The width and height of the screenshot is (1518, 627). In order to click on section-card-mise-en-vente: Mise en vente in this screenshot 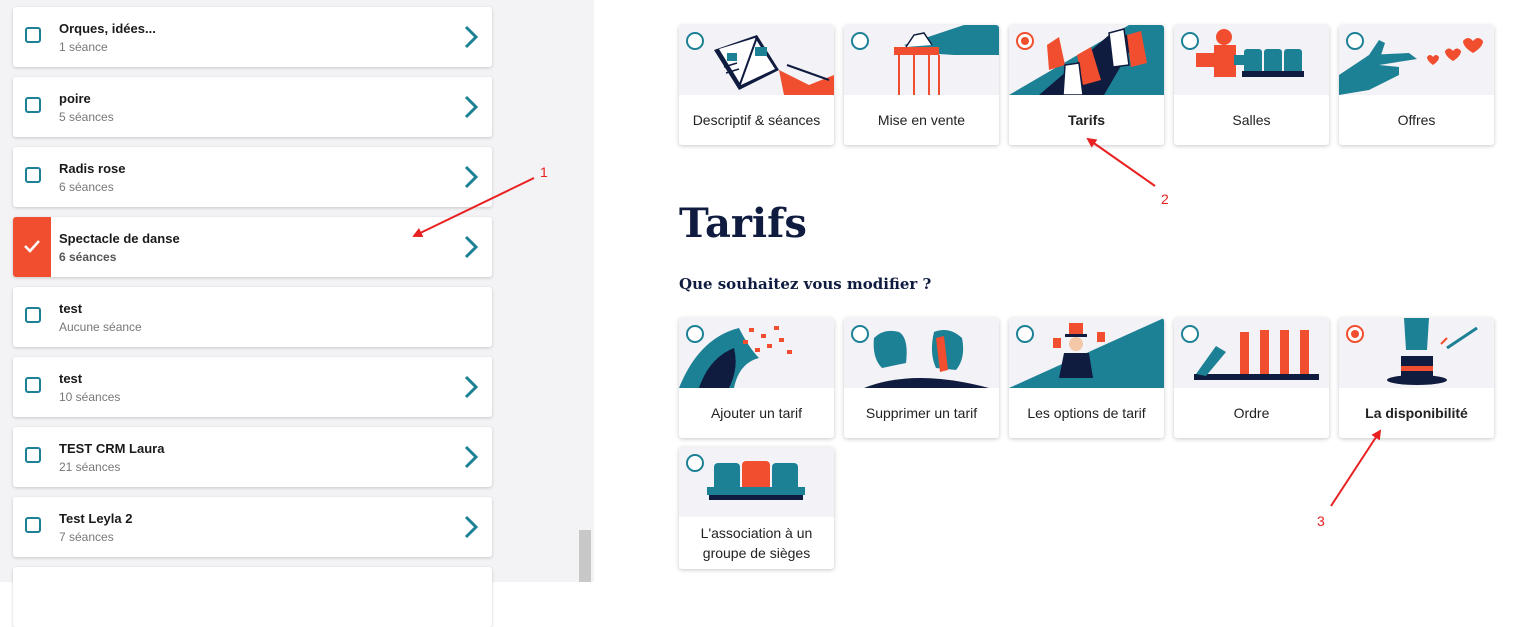, I will do `click(921, 85)`.